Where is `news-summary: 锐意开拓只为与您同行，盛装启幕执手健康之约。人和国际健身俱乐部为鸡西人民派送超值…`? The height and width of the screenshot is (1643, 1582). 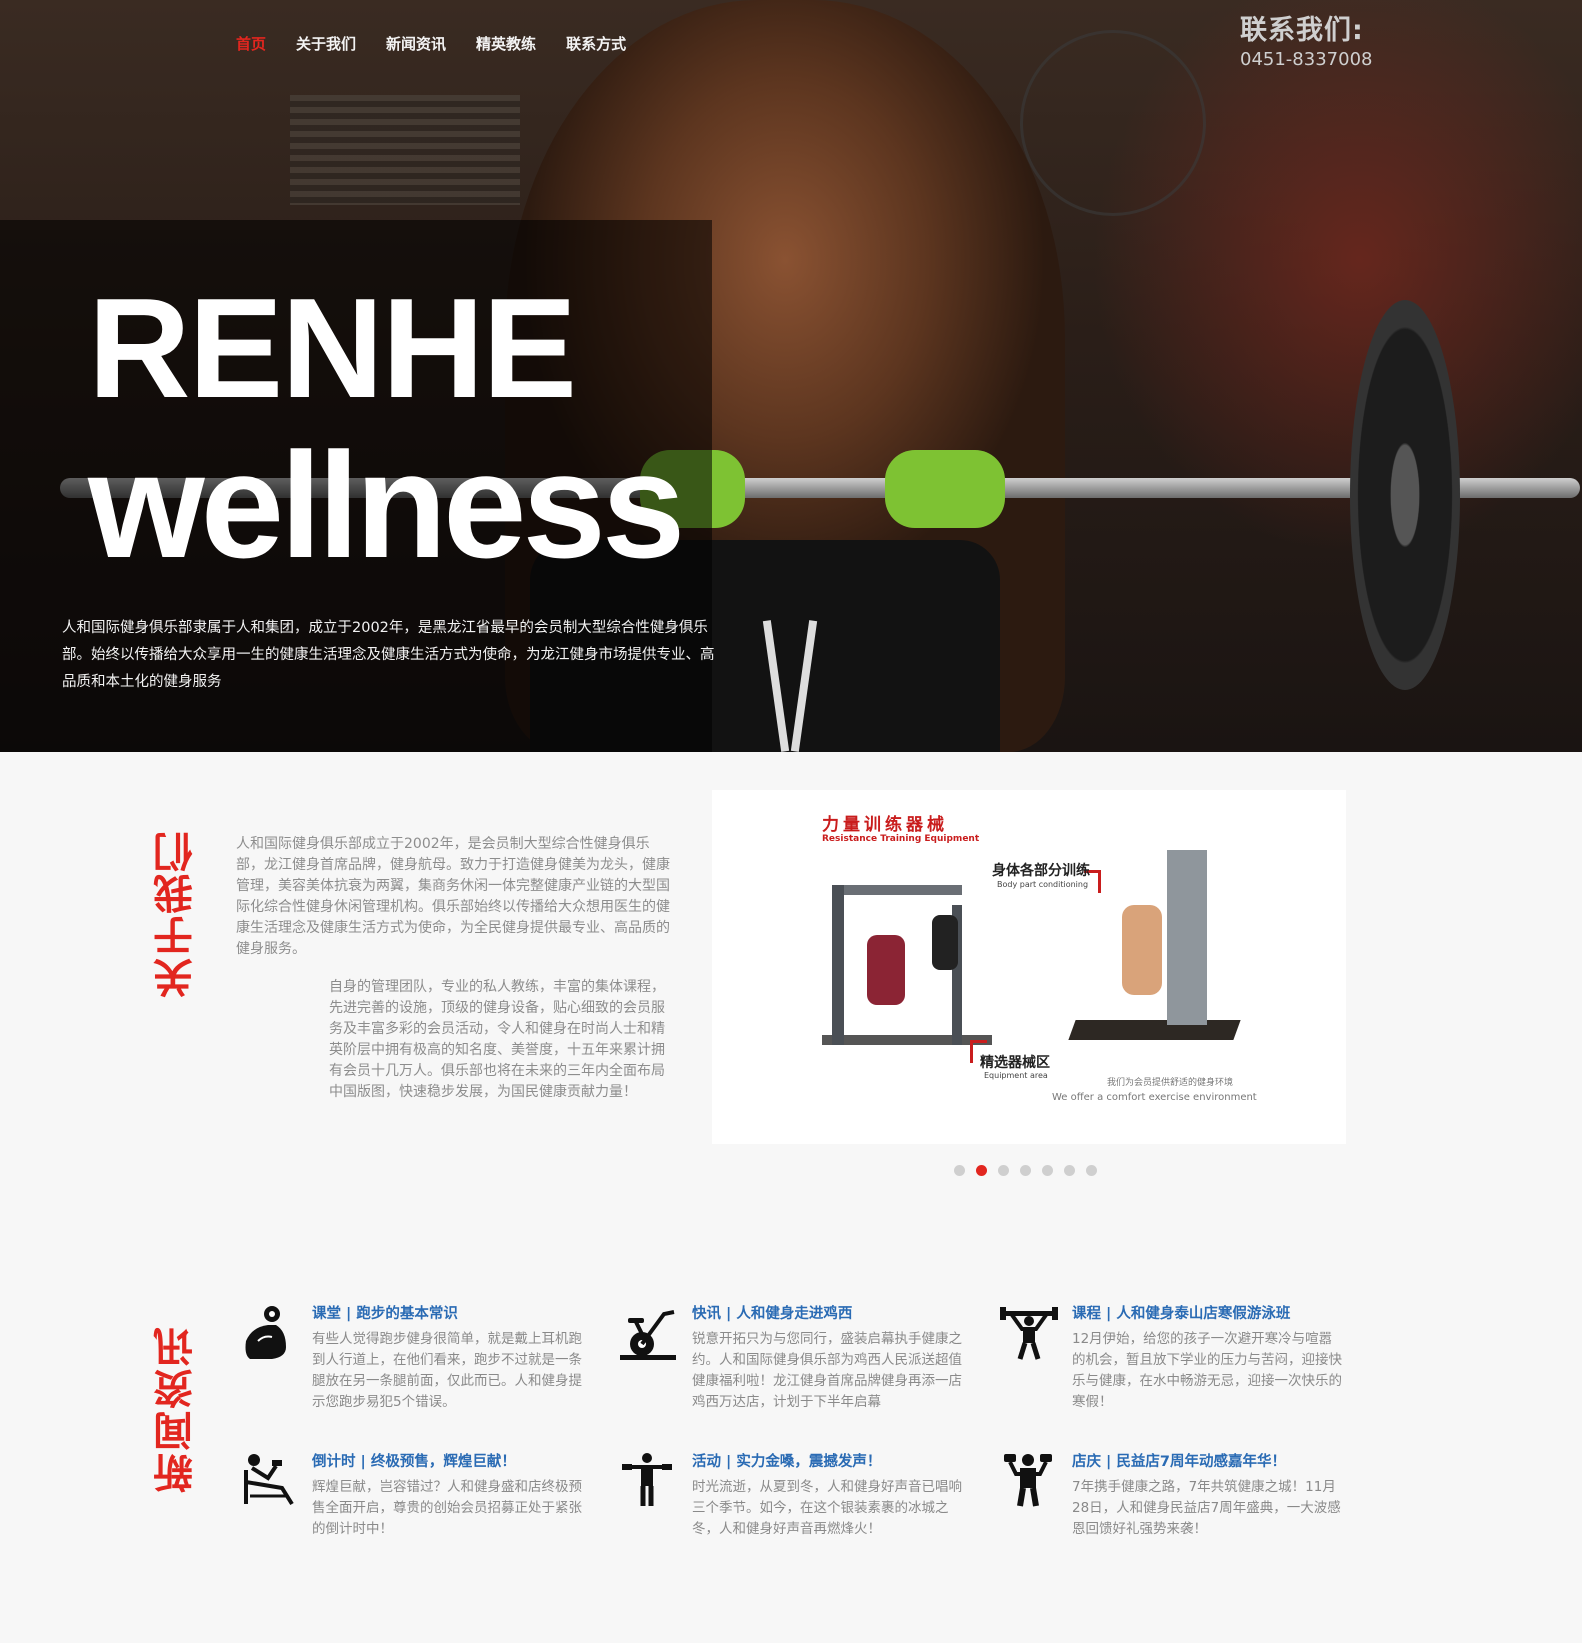 news-summary: 锐意开拓只为与您同行，盛装启幕执手健康之约。人和国际健身俱乐部为鸡西人民派送超值… is located at coordinates (827, 1370).